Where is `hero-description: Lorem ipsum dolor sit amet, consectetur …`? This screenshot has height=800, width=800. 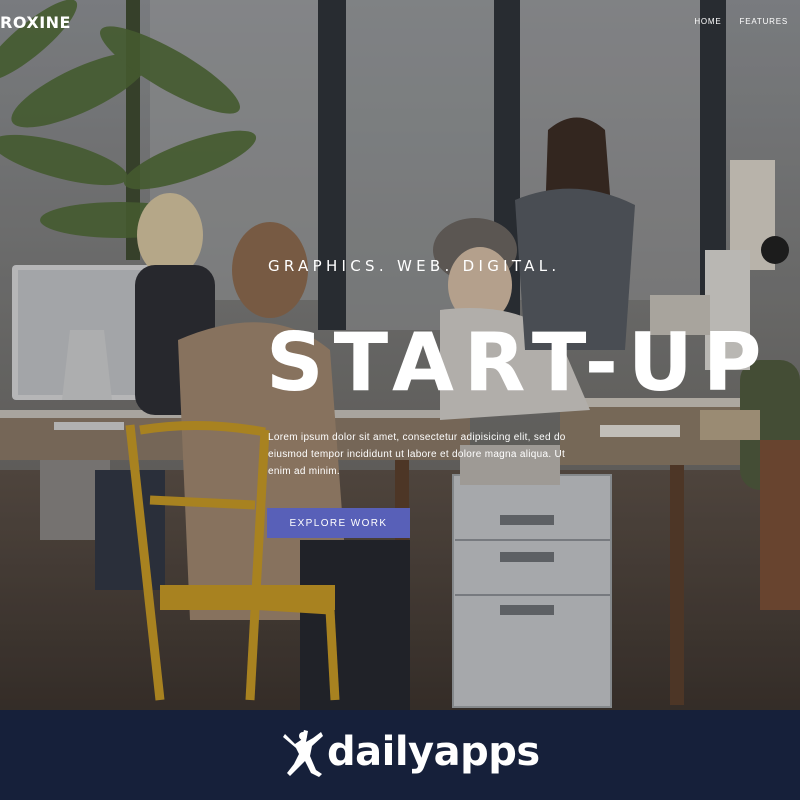 hero-description: Lorem ipsum dolor sit amet, consectetur … is located at coordinates (417, 454).